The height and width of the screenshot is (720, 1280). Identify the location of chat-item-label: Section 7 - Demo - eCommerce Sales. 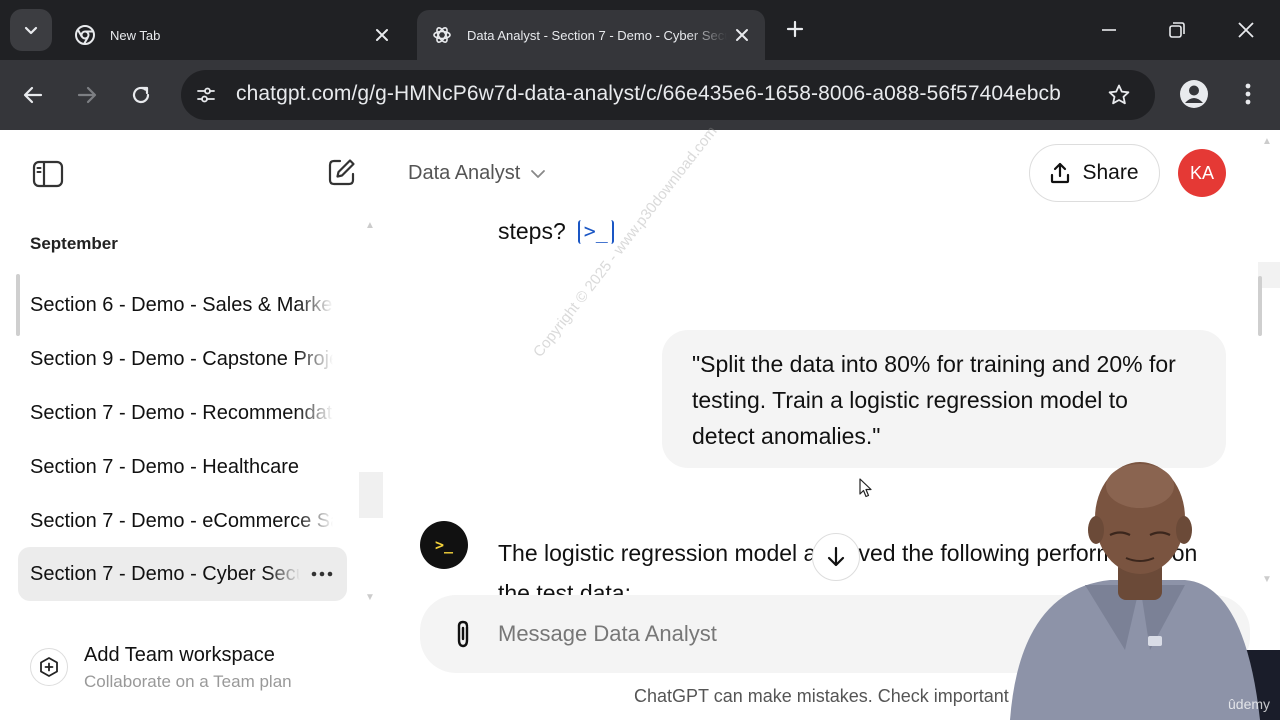
(181, 520).